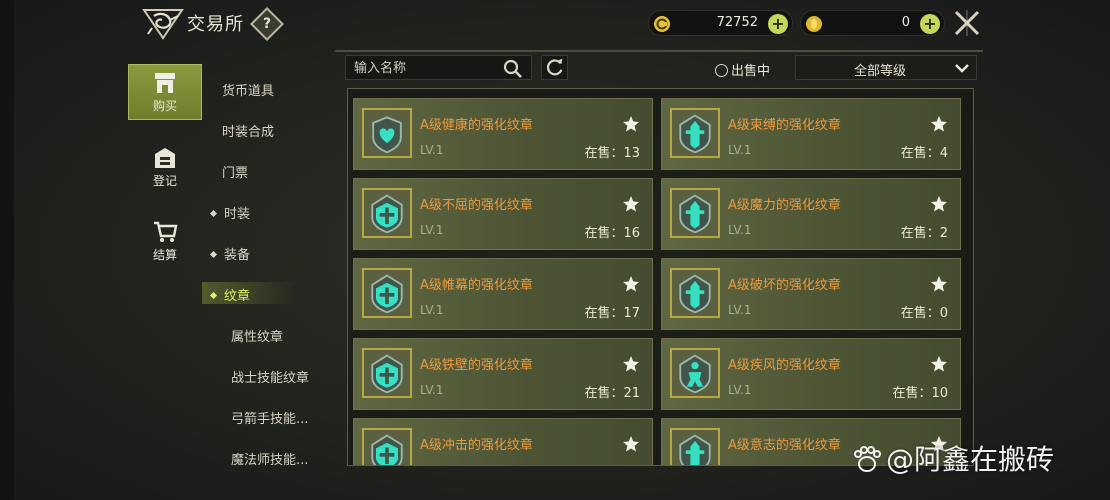  I want to click on item-name: A级疾风的强化纹章, so click(784, 365).